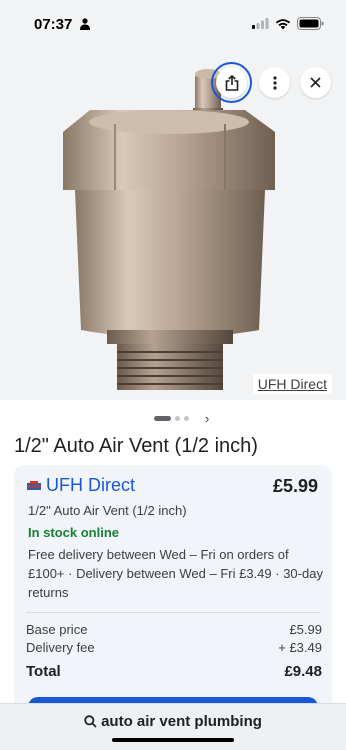 The height and width of the screenshot is (750, 346). I want to click on more-options-button, so click(274, 82).